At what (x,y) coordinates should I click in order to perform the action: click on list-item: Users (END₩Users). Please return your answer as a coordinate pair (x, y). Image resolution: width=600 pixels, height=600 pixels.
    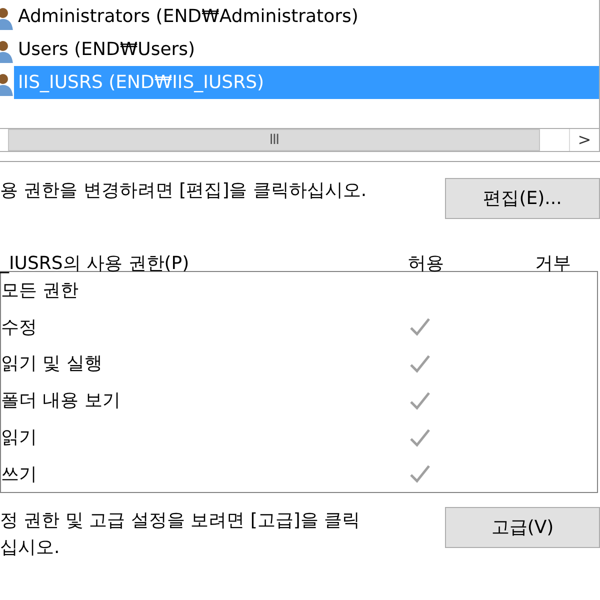
    Looking at the image, I should click on (306, 49).